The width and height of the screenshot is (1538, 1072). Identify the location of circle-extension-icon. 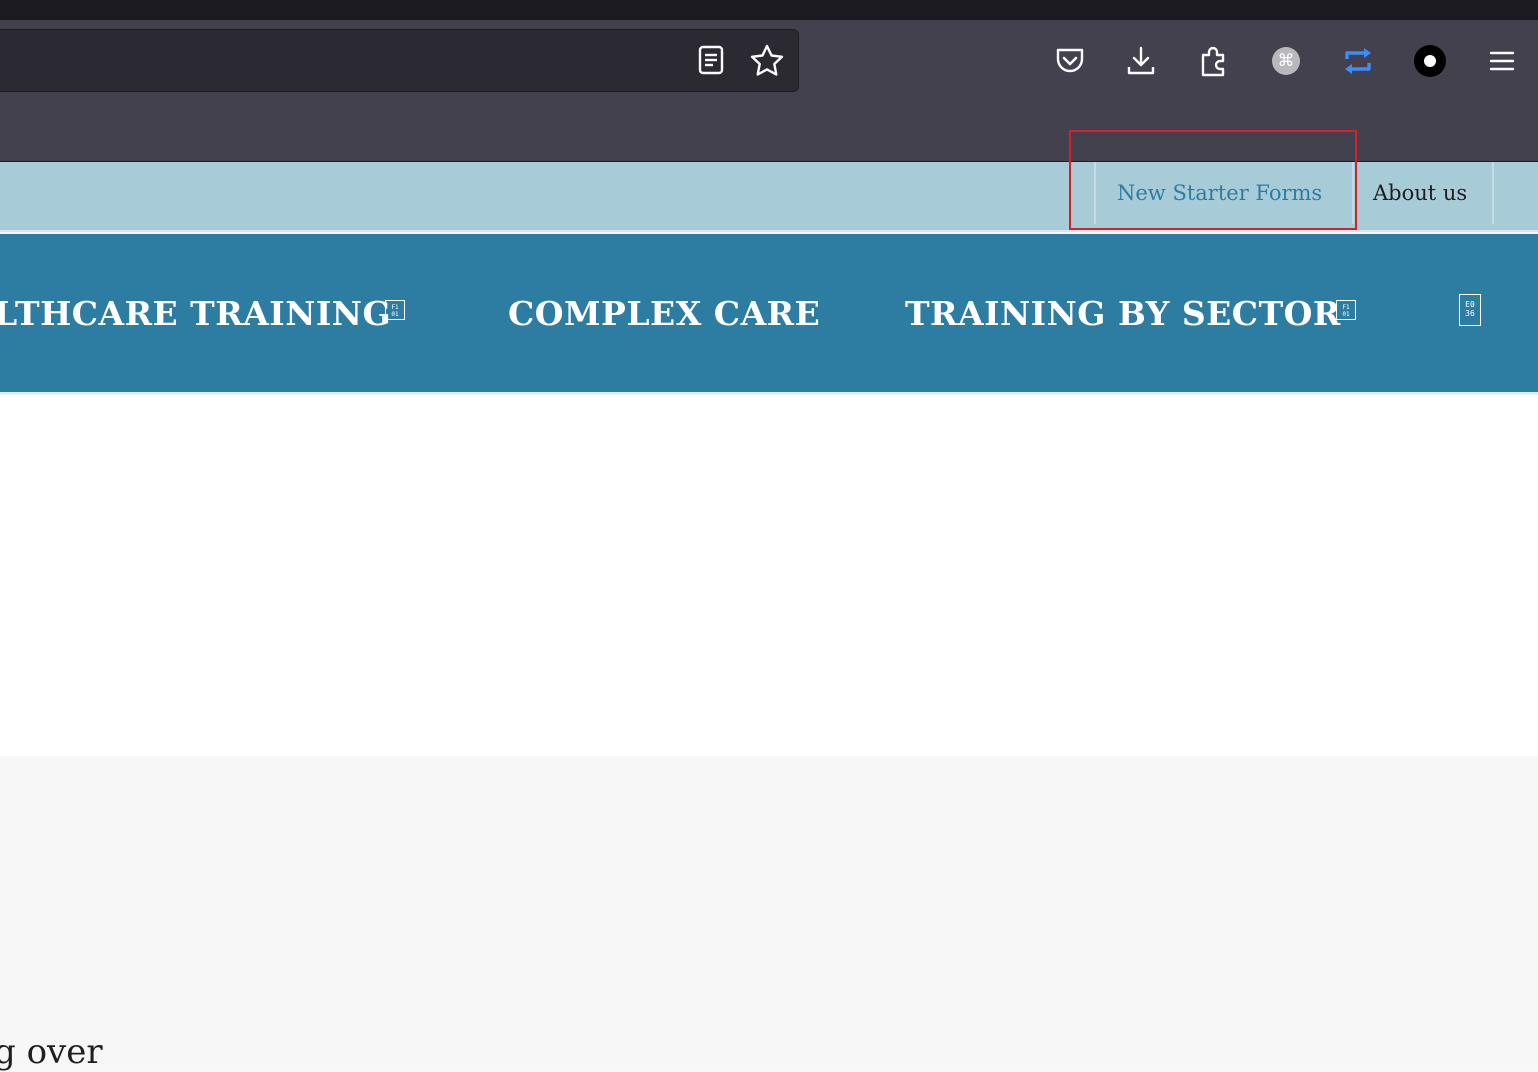
(1430, 61).